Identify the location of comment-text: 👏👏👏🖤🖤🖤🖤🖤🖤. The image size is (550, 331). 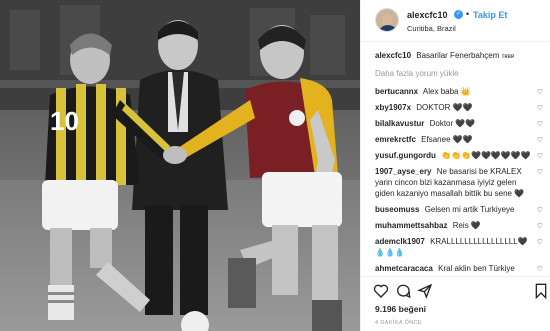
(486, 155).